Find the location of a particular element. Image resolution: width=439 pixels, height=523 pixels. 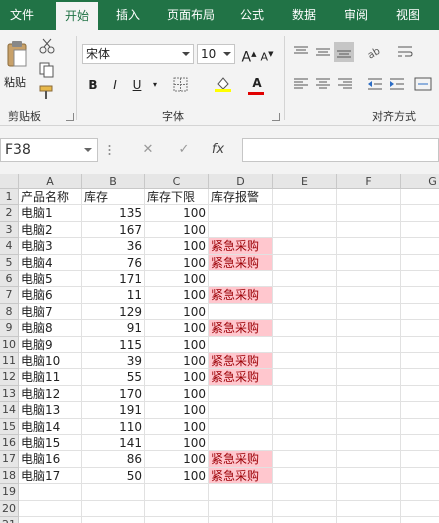

font-name-select: 宋体 is located at coordinates (138, 54).